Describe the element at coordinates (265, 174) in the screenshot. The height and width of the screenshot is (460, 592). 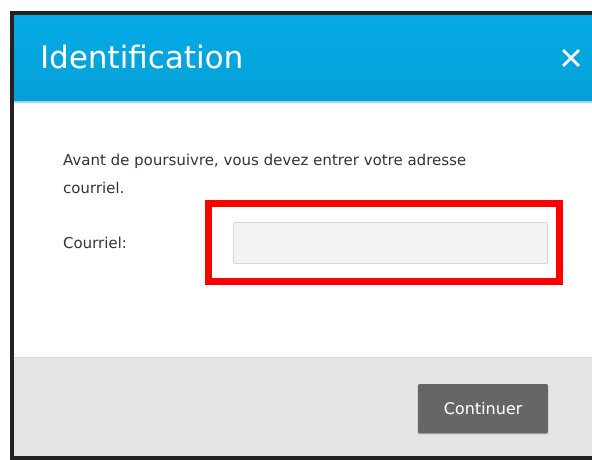
I see `instruction-text: Avant de poursuivre, vous devez entrer votre adresse courriel.` at that location.